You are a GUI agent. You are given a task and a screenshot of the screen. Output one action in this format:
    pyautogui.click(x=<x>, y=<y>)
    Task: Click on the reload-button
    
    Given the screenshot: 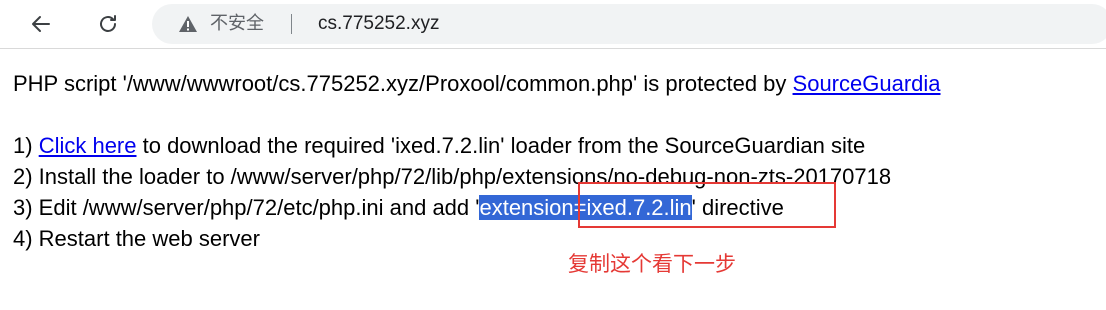 What is the action you would take?
    pyautogui.click(x=108, y=24)
    